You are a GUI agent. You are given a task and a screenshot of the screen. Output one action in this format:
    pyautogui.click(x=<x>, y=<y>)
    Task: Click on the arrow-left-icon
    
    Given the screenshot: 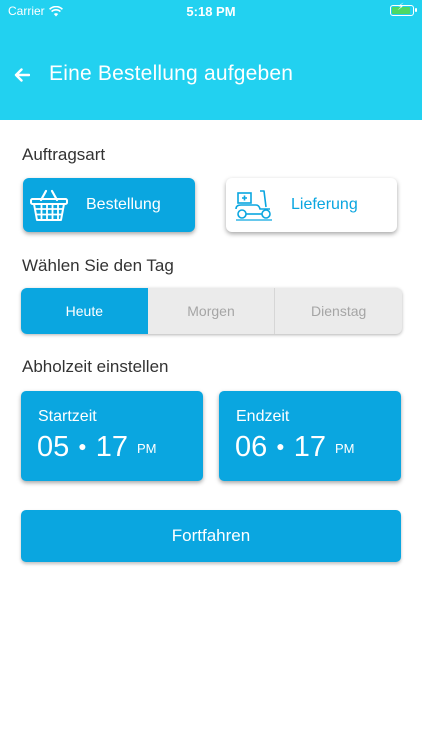 What is the action you would take?
    pyautogui.click(x=22, y=75)
    